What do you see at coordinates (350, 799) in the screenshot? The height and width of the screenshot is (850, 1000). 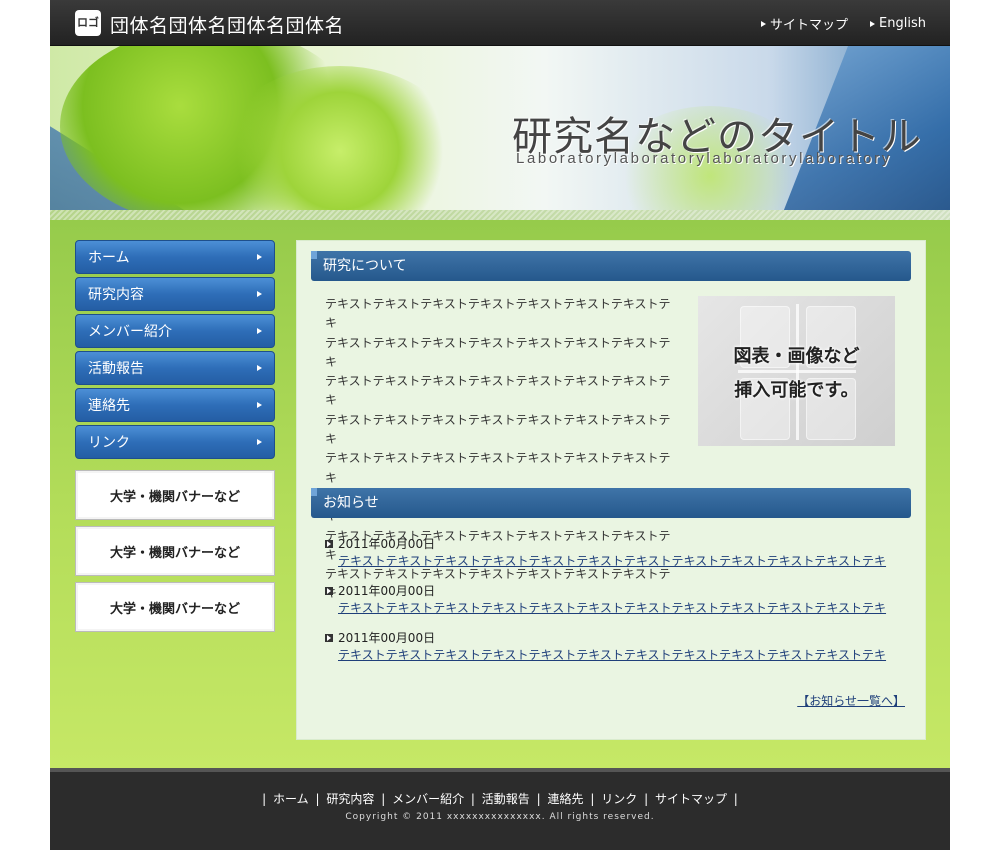 I see `footer-link-research: 研究内容` at bounding box center [350, 799].